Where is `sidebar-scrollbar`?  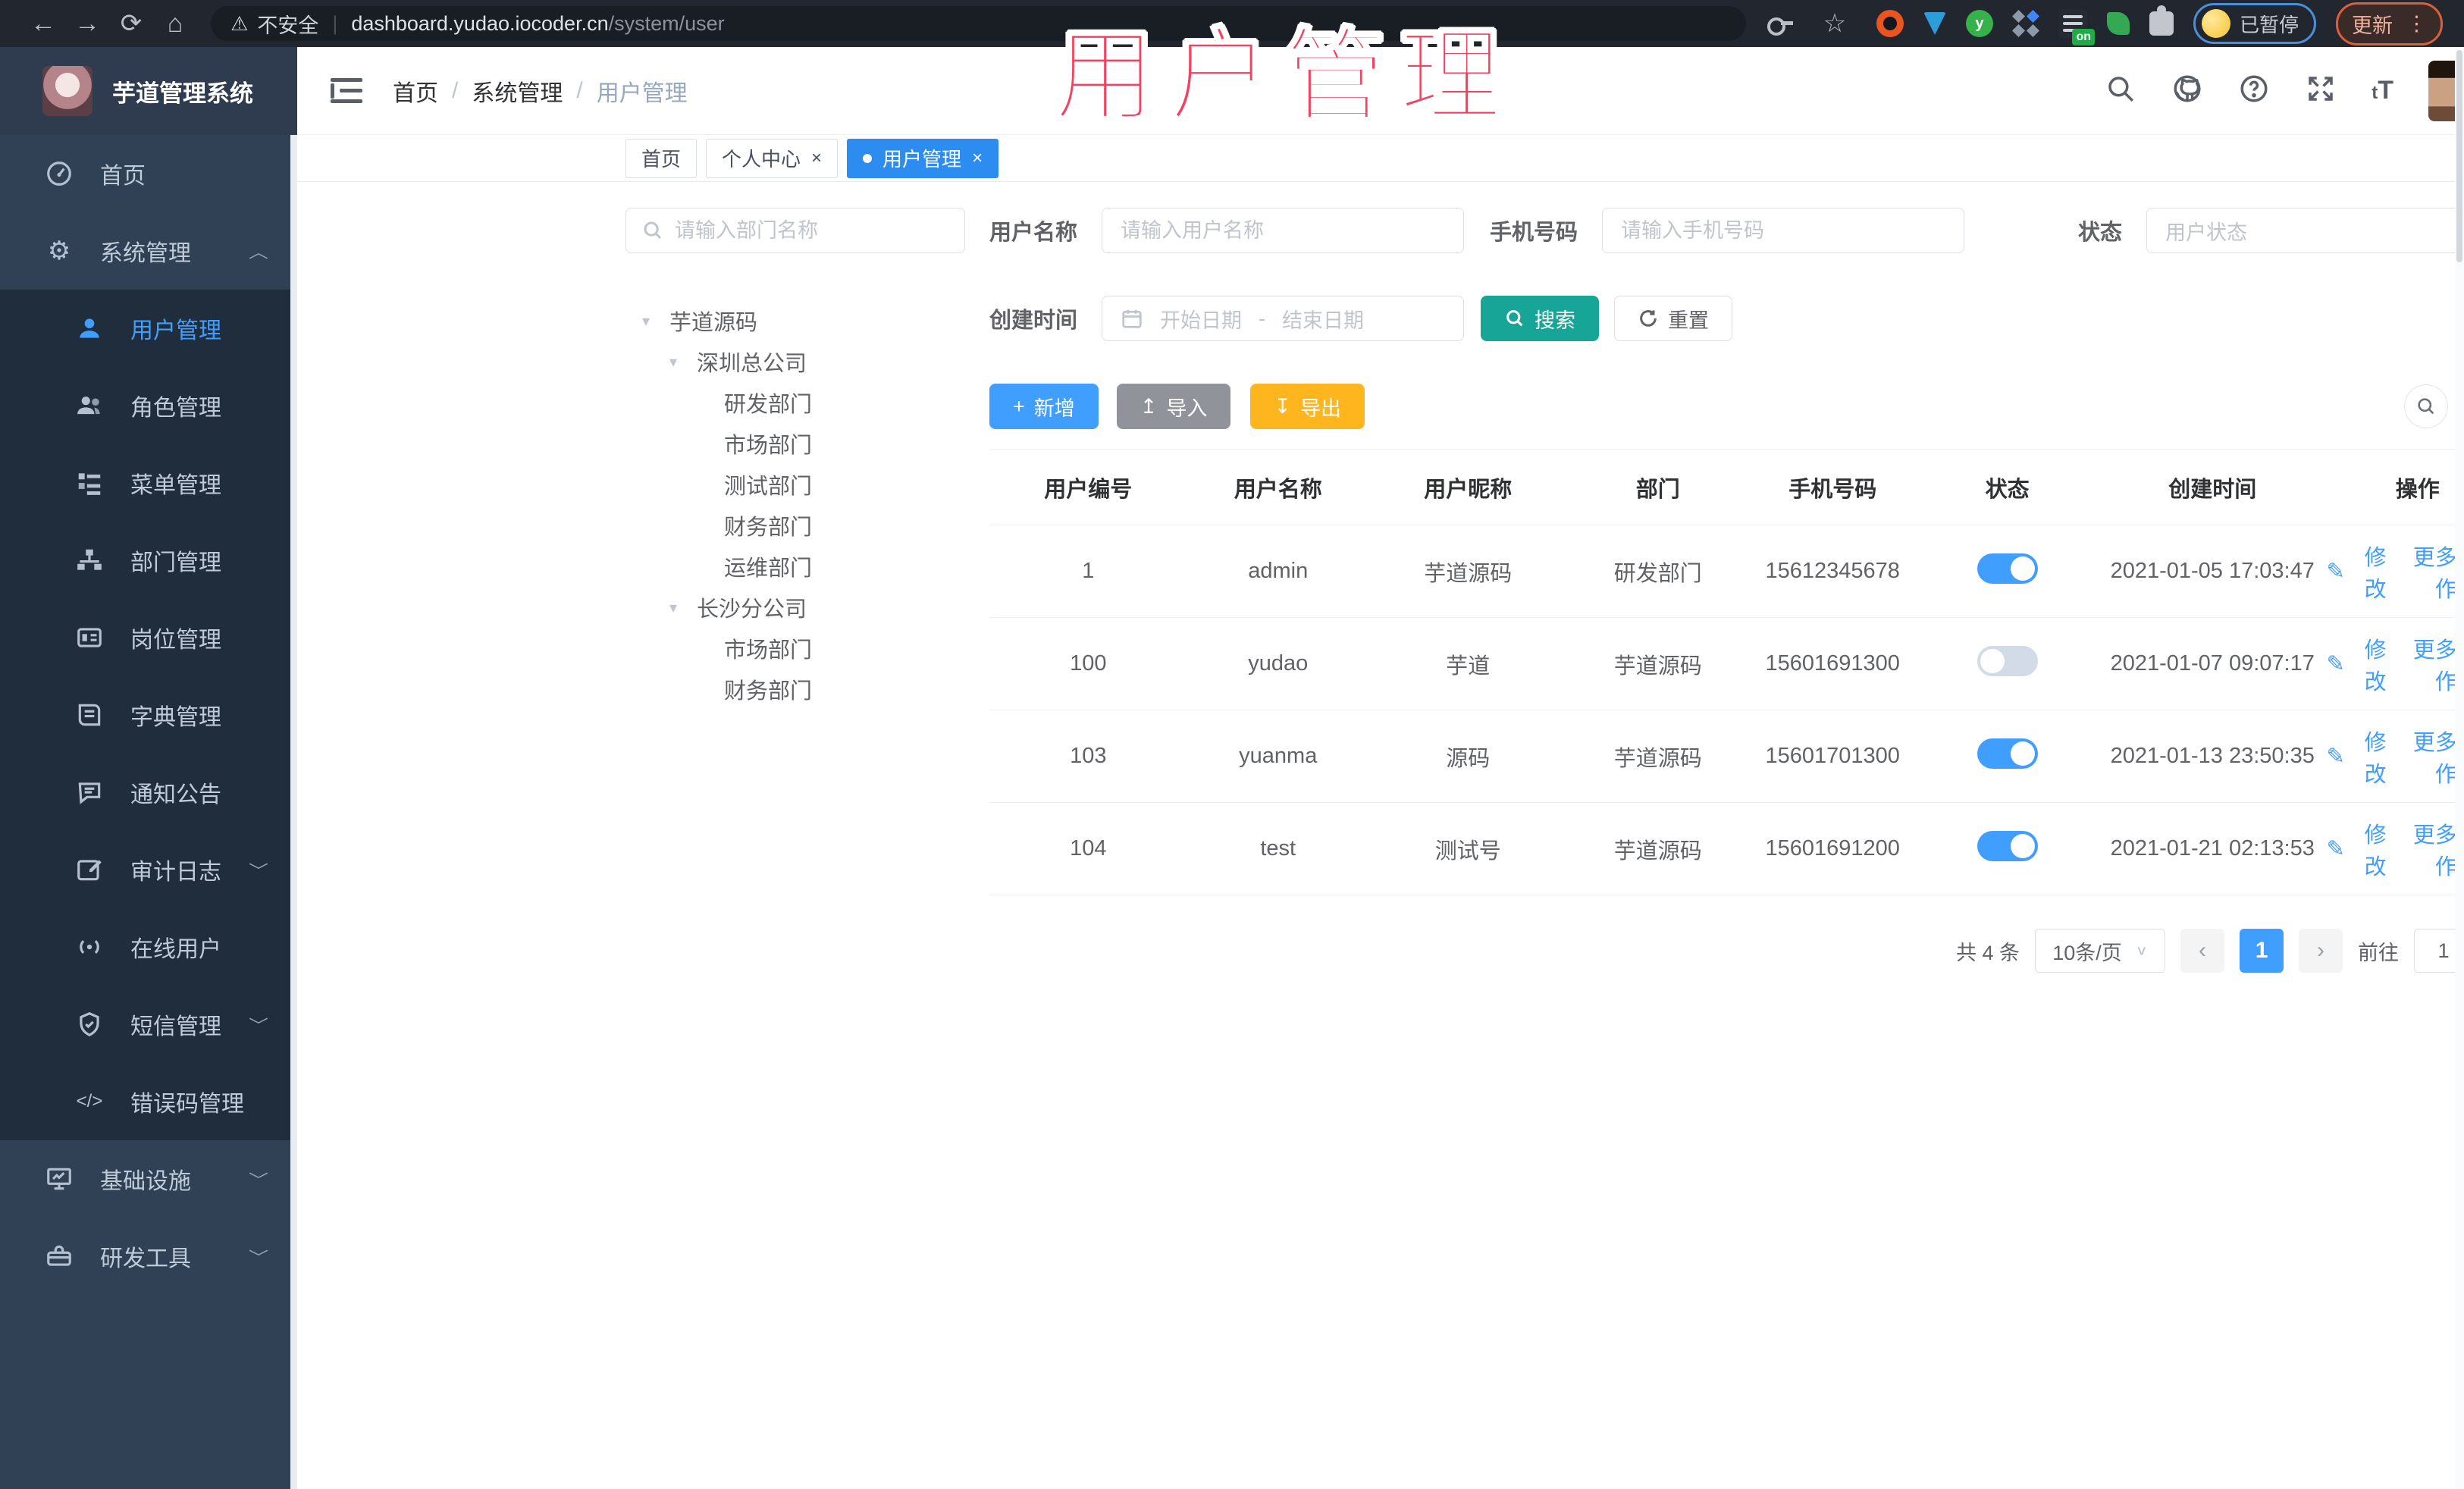 sidebar-scrollbar is located at coordinates (294, 812).